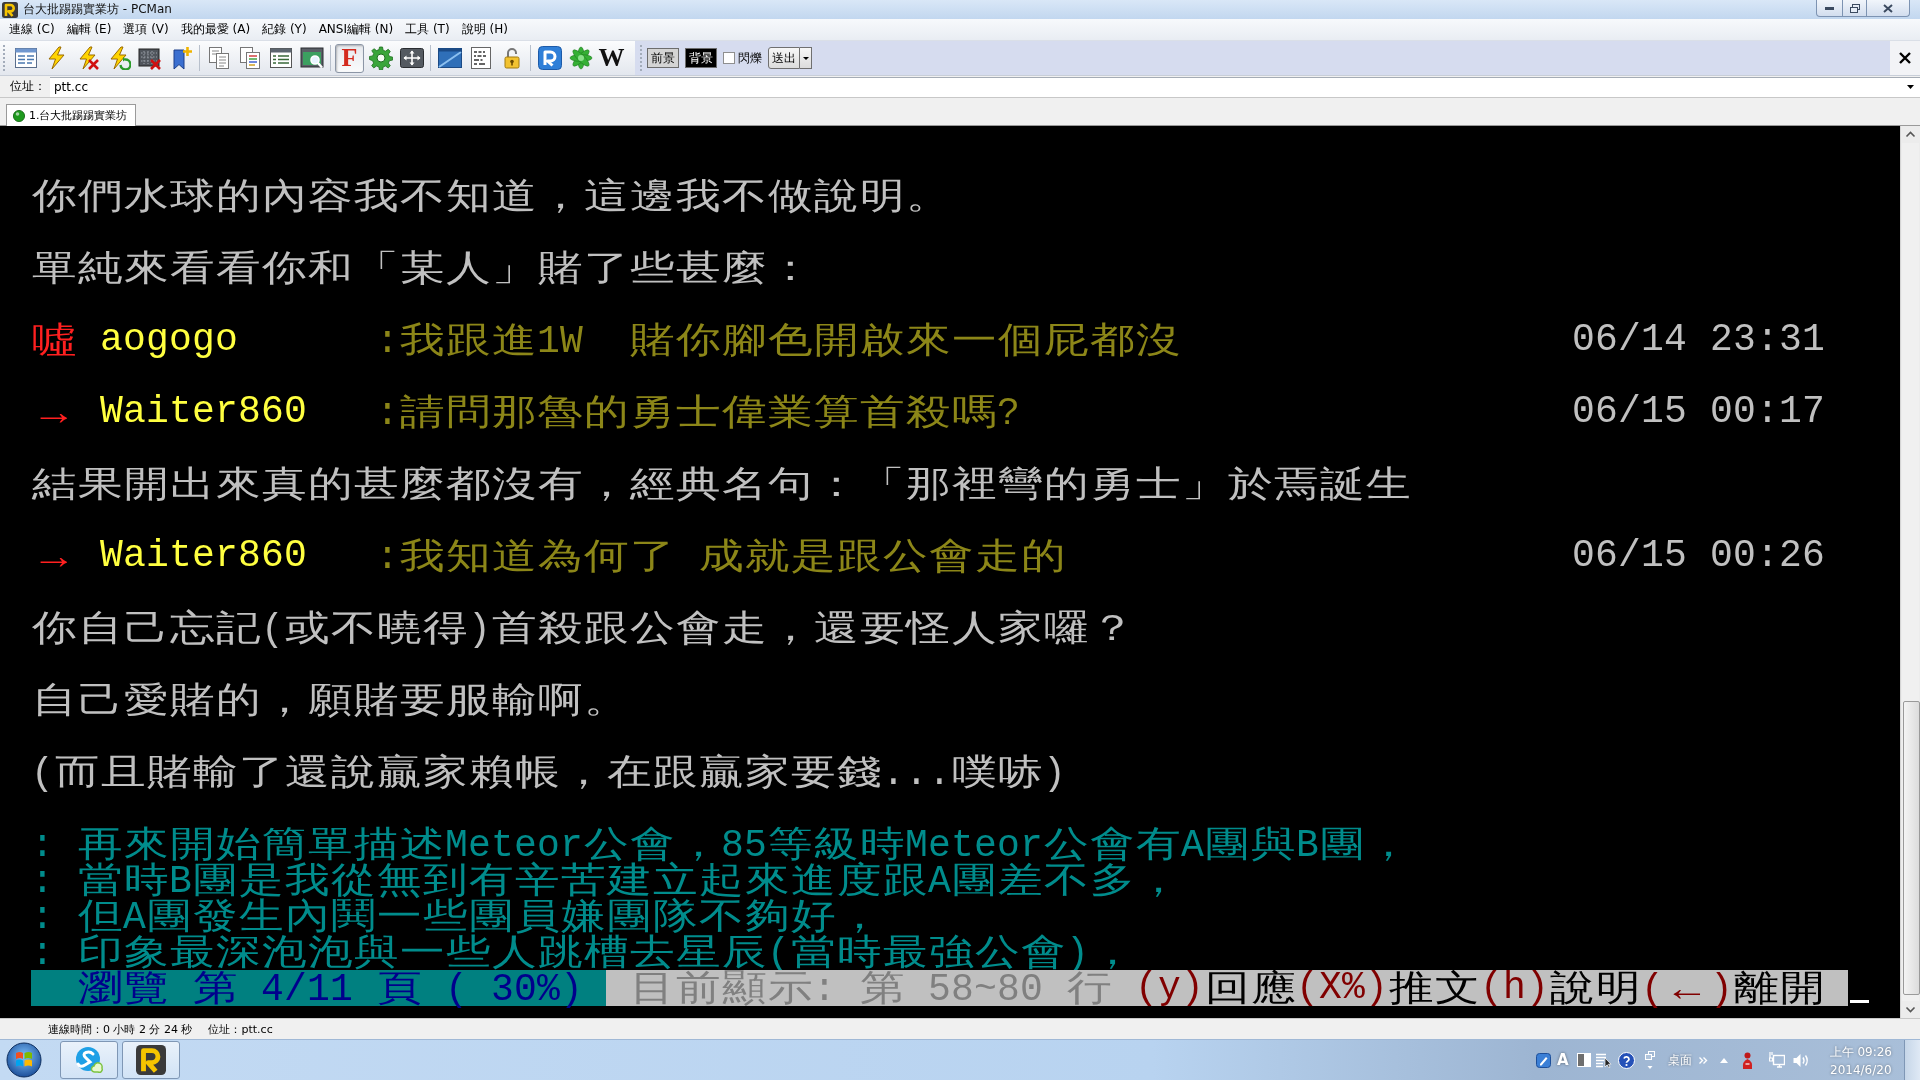 The image size is (1920, 1080). What do you see at coordinates (215, 29) in the screenshot?
I see `menu-item: 我的最愛 (A)` at bounding box center [215, 29].